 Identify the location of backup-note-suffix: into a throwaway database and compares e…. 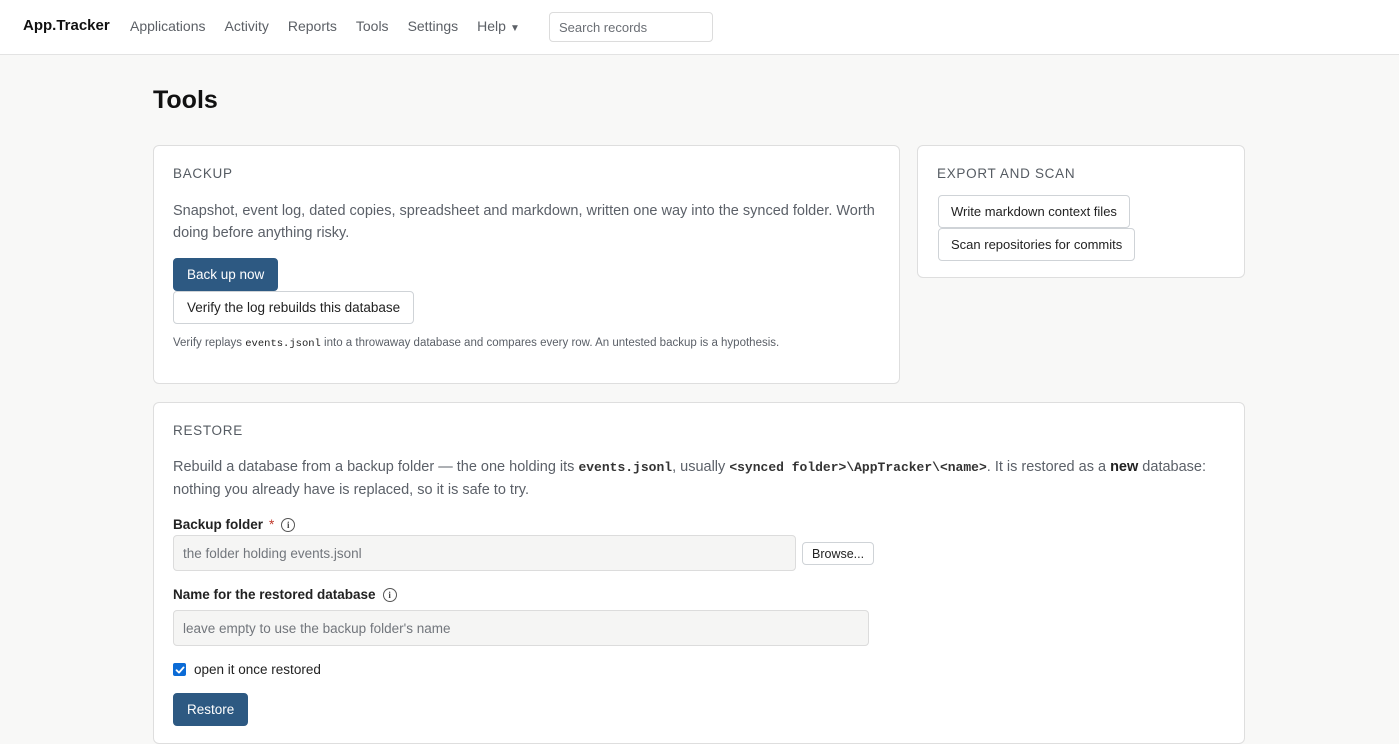
(550, 343).